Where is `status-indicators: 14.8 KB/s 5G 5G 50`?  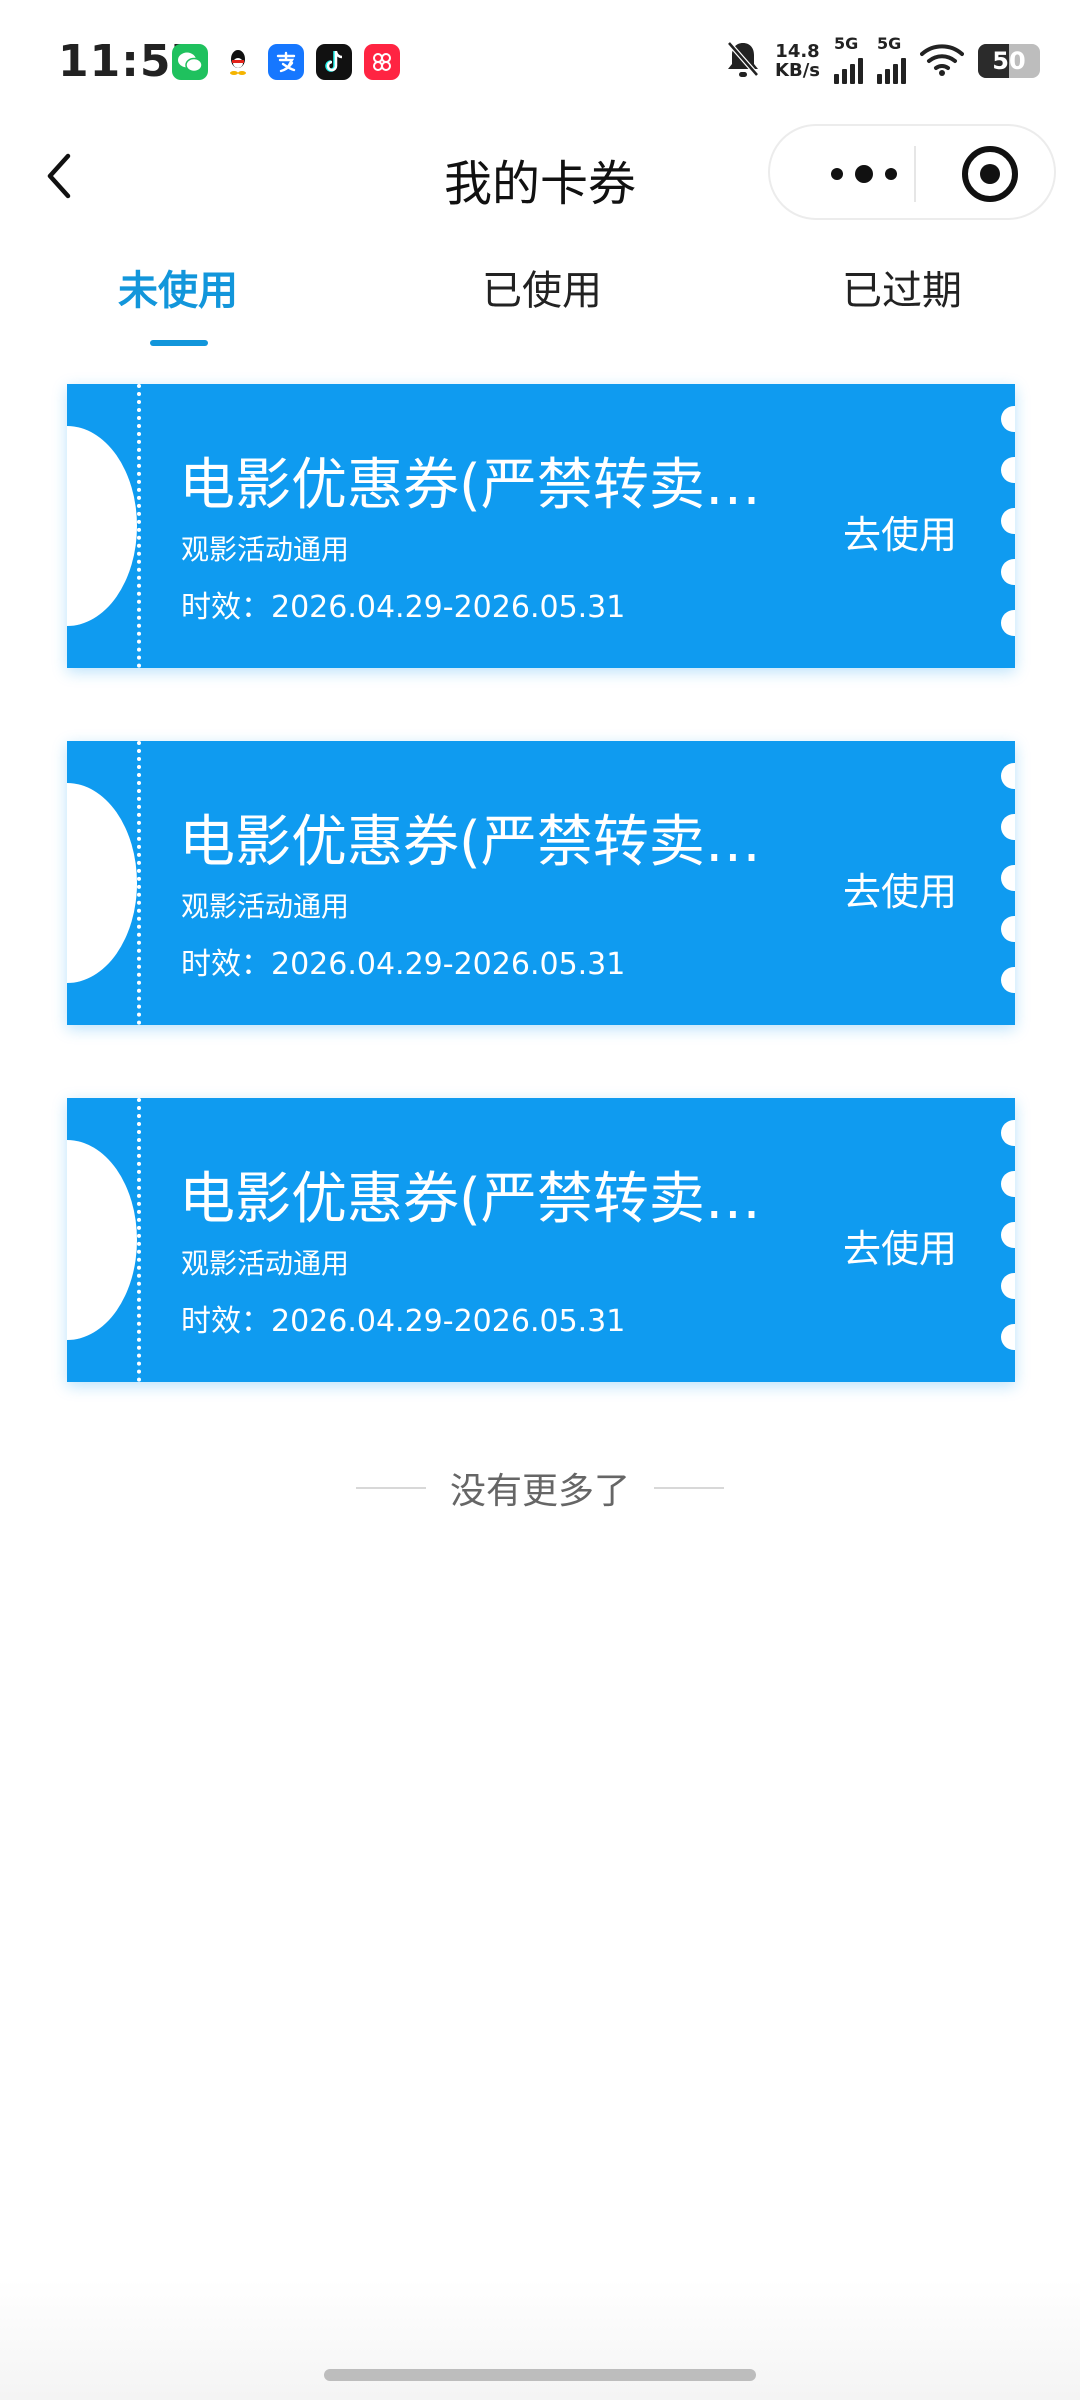 status-indicators: 14.8 KB/s 5G 5G 50 is located at coordinates (882, 59).